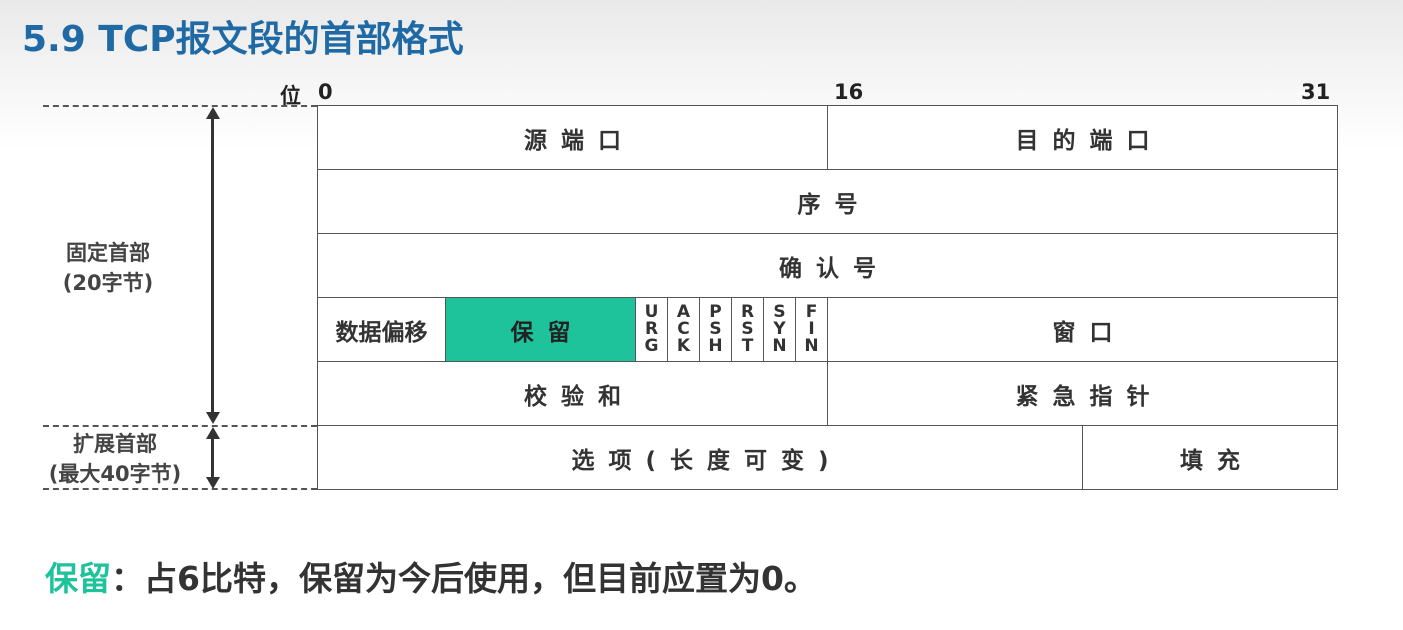 This screenshot has height=630, width=1403. Describe the element at coordinates (700, 457) in the screenshot. I see `options-field: 选项(长度可变)` at that location.